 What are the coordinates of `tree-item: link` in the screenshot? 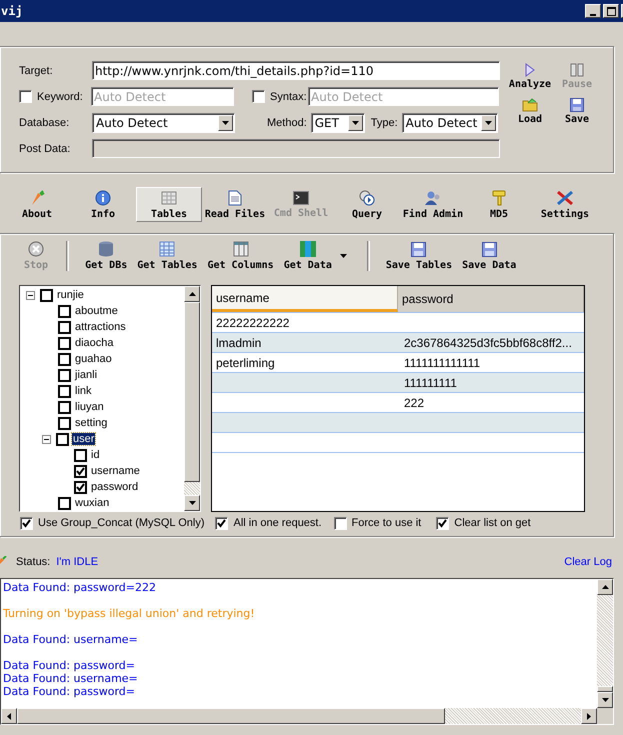 It's located at (83, 391).